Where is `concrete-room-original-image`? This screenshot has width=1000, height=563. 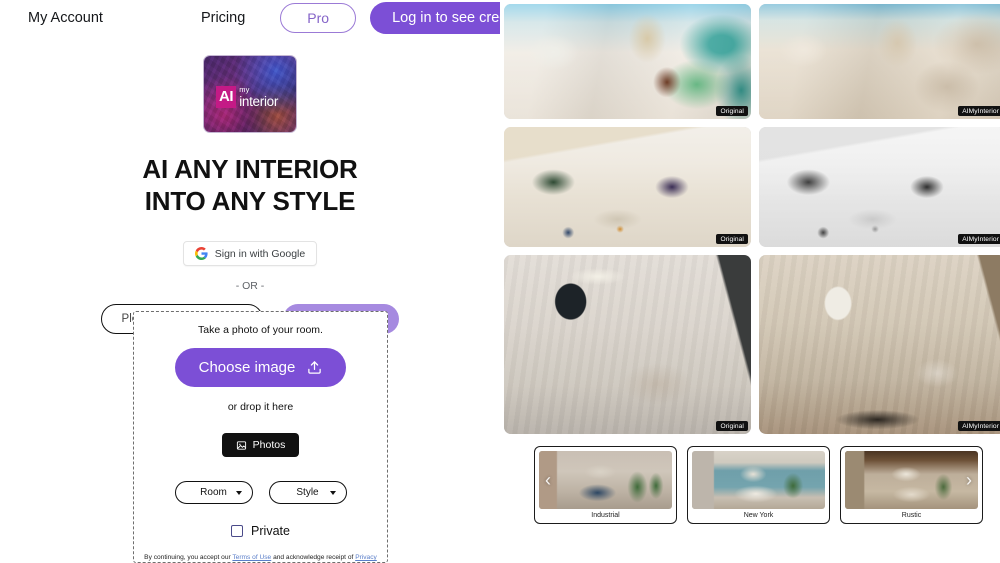
concrete-room-original-image is located at coordinates (627, 344).